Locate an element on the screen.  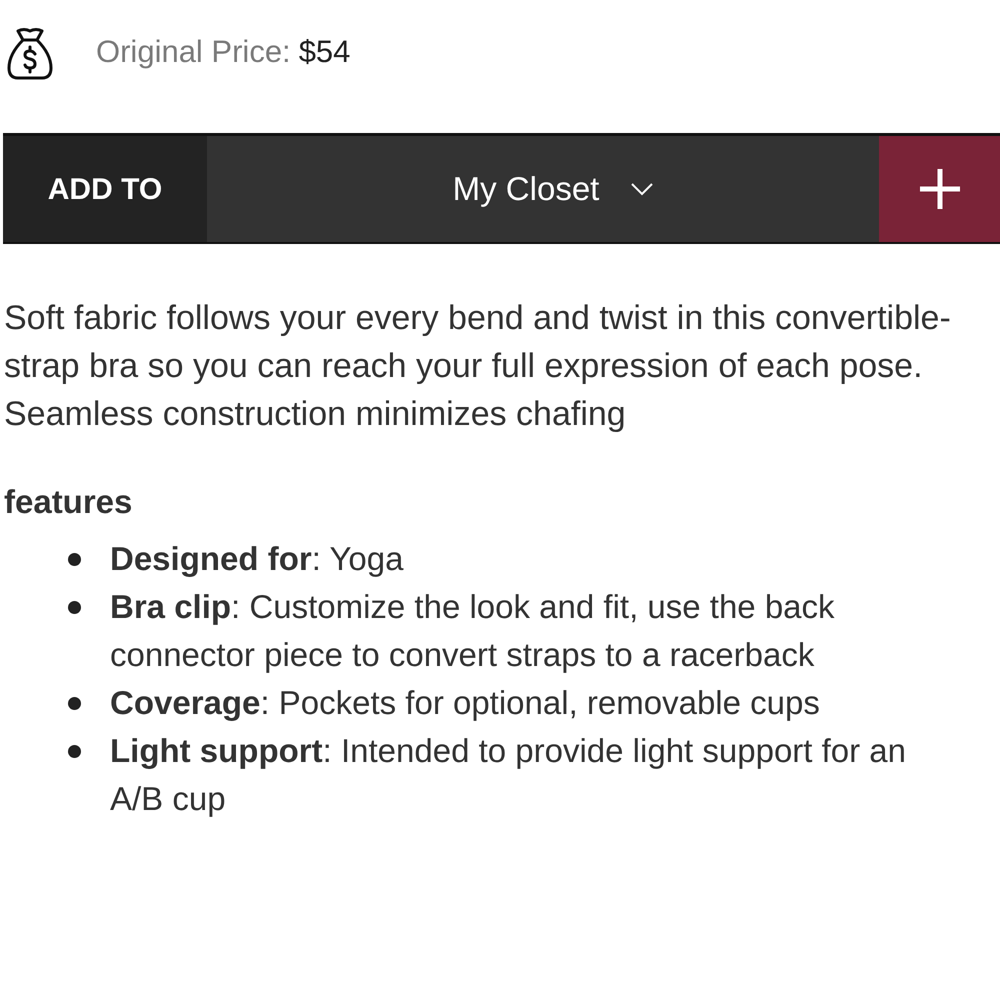
price-label: Original Price: is located at coordinates (193, 52).